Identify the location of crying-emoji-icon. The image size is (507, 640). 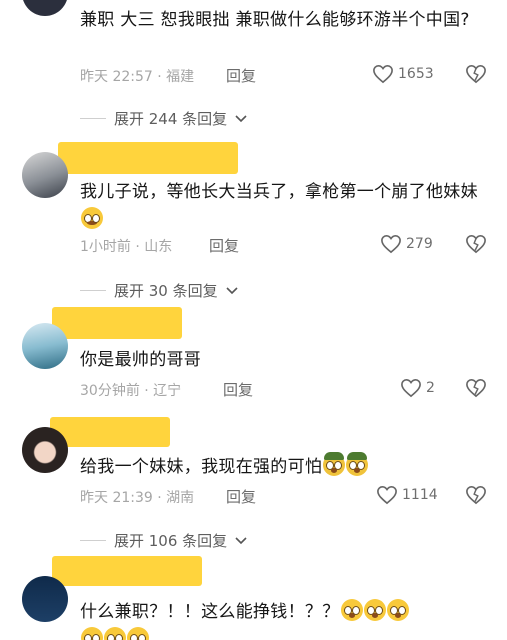
(92, 218).